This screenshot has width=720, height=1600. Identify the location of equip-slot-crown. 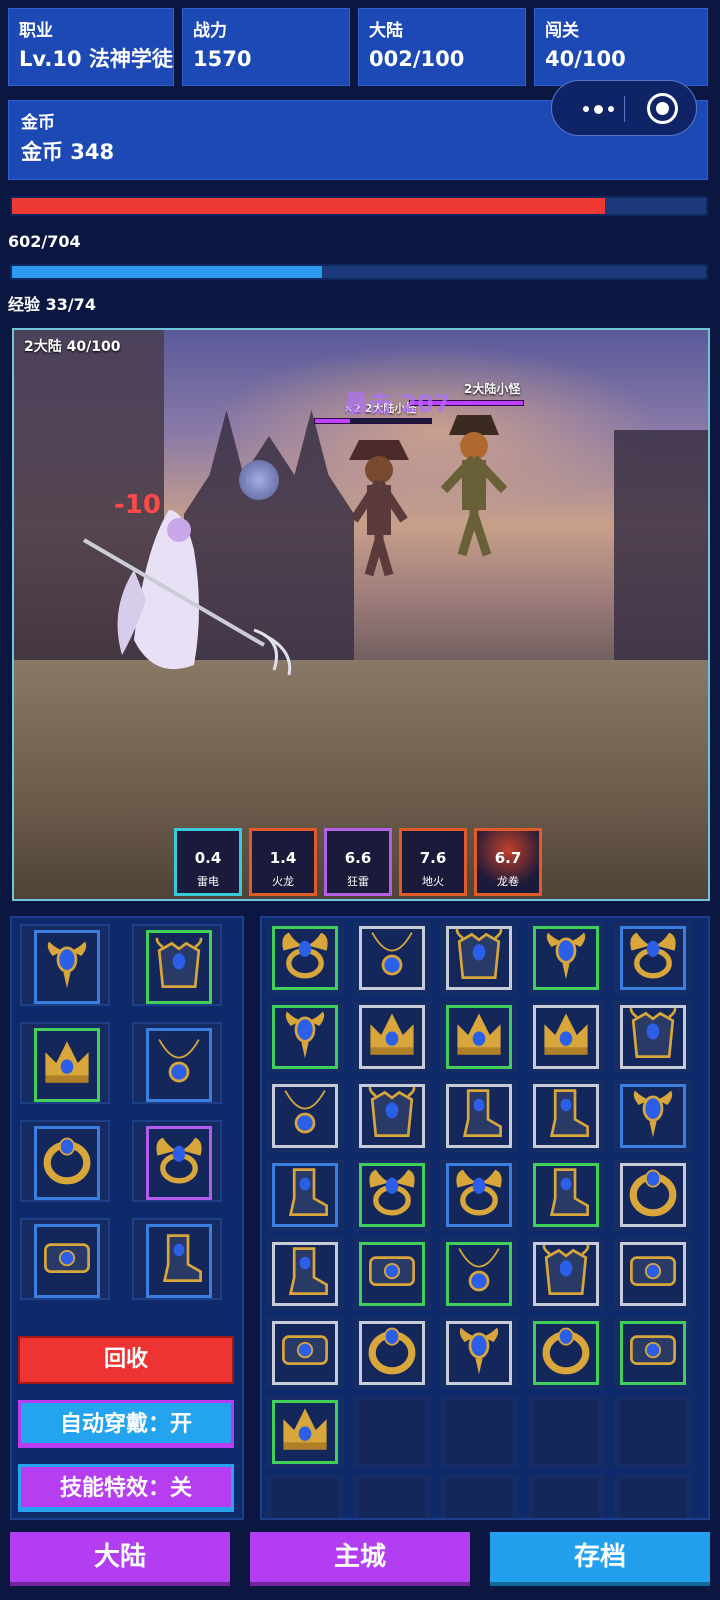
(65, 1063).